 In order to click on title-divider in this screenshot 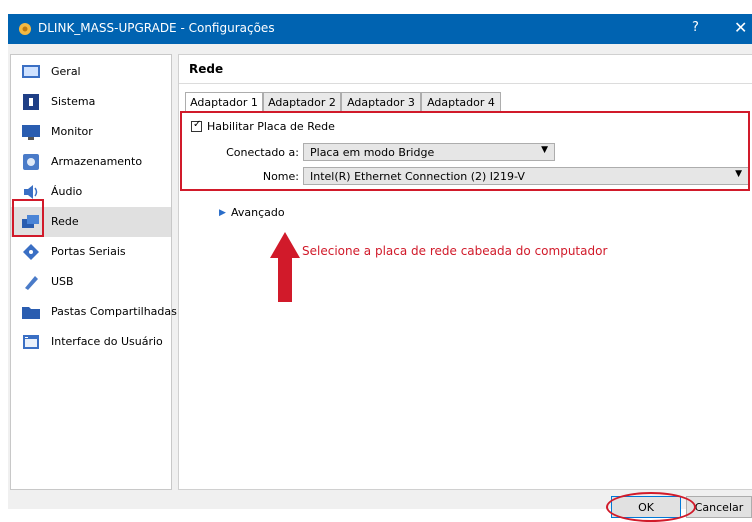, I will do `click(465, 83)`.